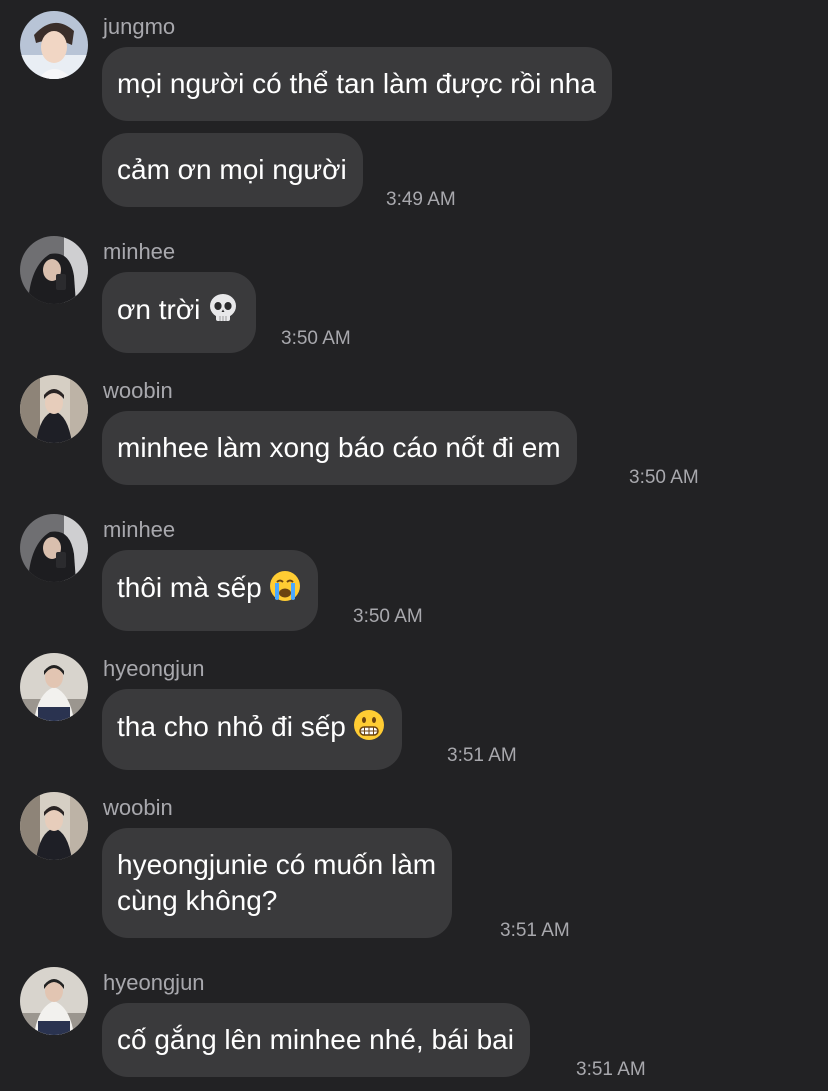 The image size is (828, 1091). I want to click on message-text: tha cho nhỏ đi sếp, so click(231, 726).